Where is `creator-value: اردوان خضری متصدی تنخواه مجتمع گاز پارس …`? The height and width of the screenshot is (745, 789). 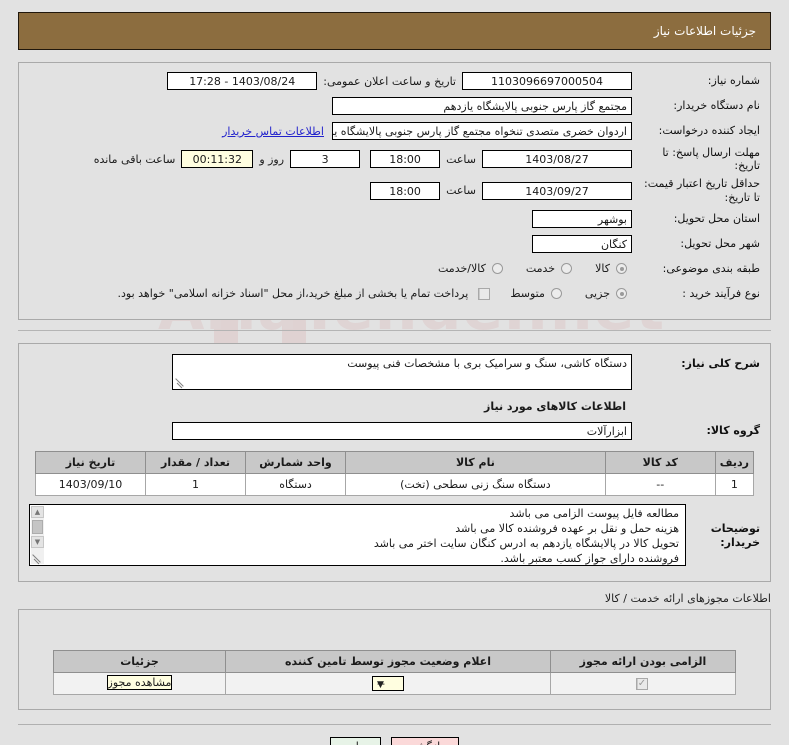 creator-value: اردوان خضری متصدی تنخواه مجتمع گاز پارس … is located at coordinates (482, 131).